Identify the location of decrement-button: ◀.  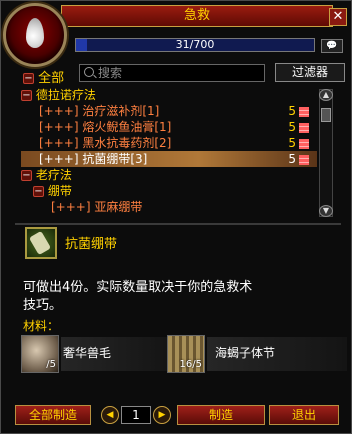
(110, 415).